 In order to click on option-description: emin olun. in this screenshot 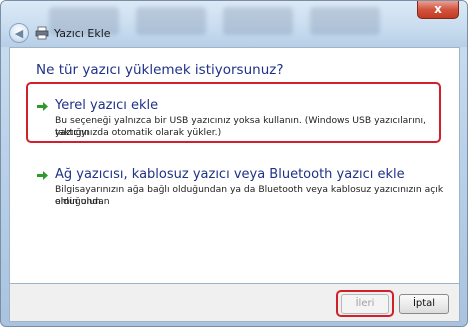, I will do `click(79, 201)`.